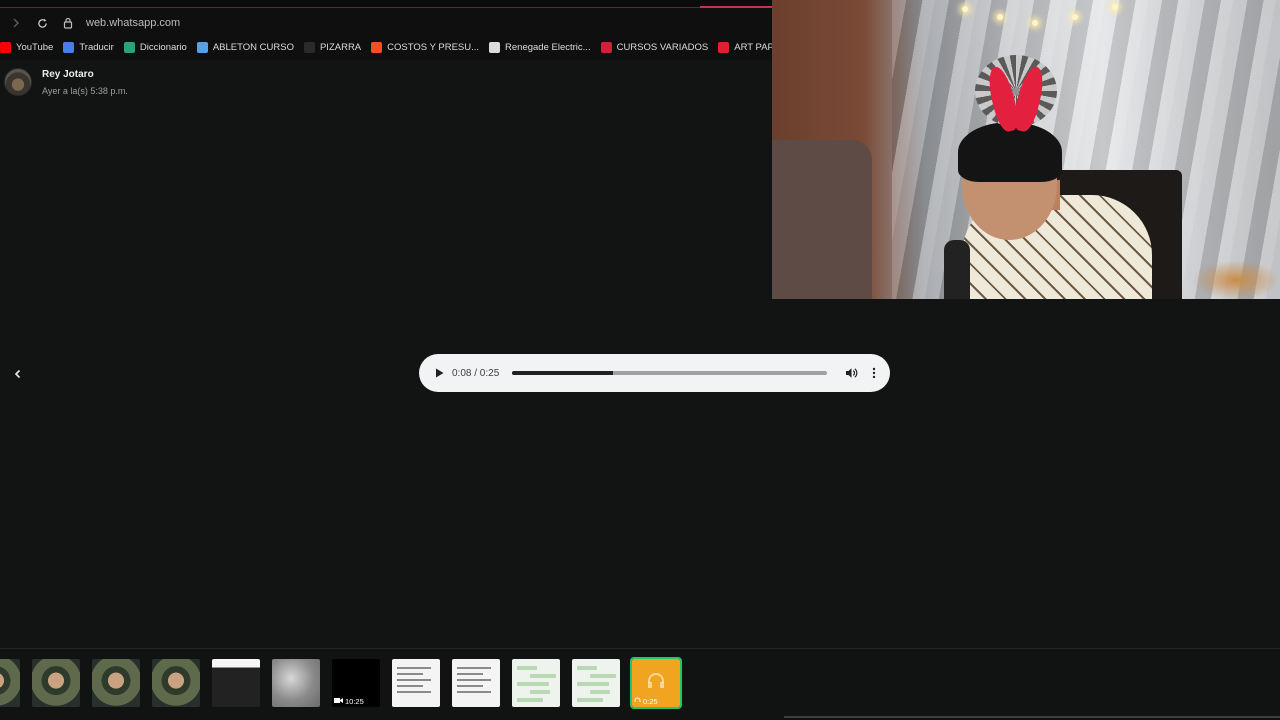 The width and height of the screenshot is (1280, 720). I want to click on background-object, so click(822, 219).